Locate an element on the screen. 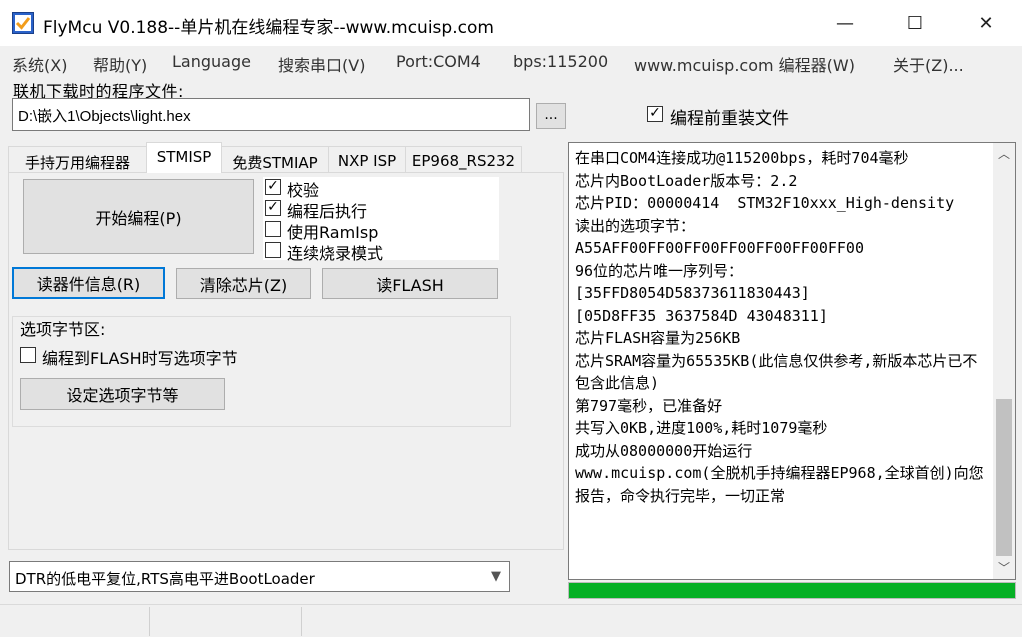  maximize-icon: ☐ is located at coordinates (915, 23).